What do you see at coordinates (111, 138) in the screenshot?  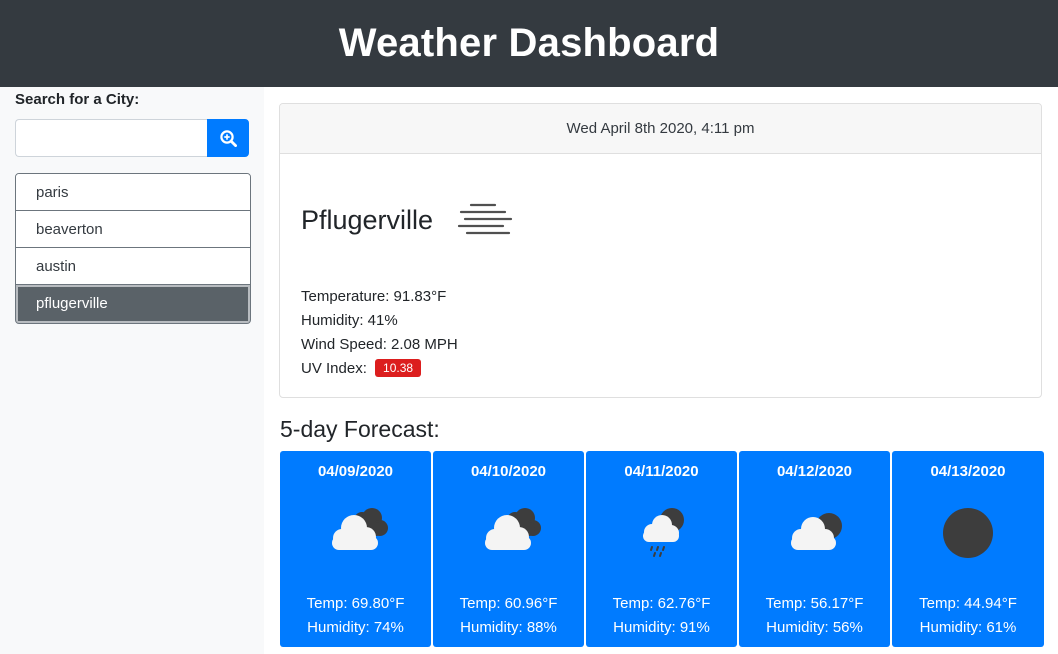 I see `city-search-input` at bounding box center [111, 138].